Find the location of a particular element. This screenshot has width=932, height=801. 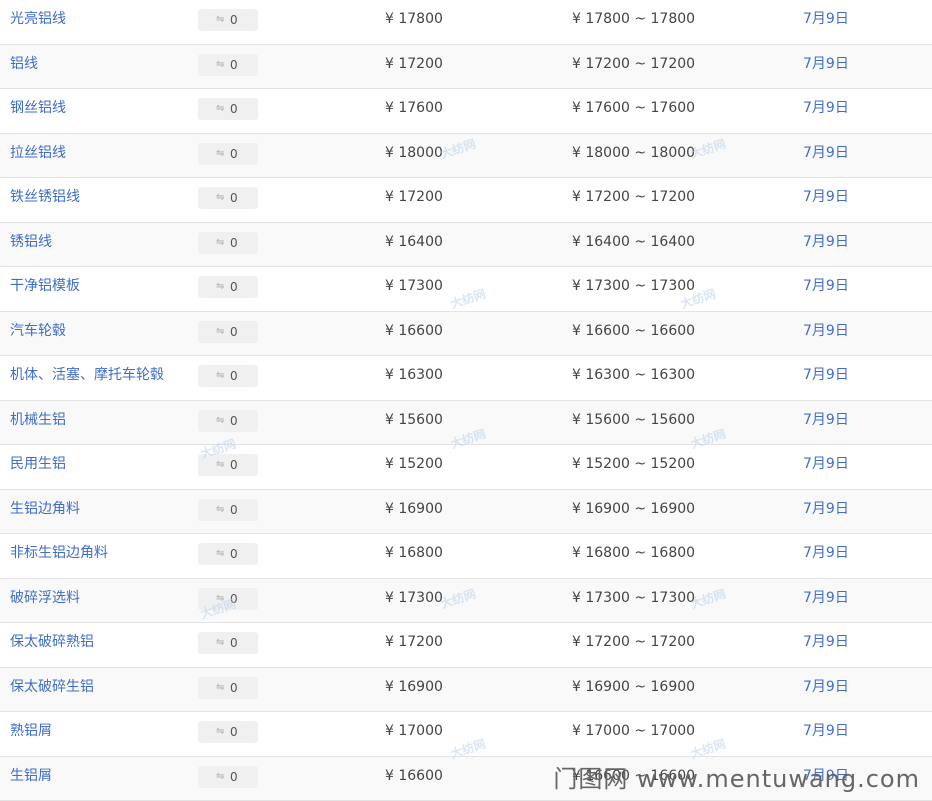

product-name-link: 破碎浮选料 is located at coordinates (45, 598).